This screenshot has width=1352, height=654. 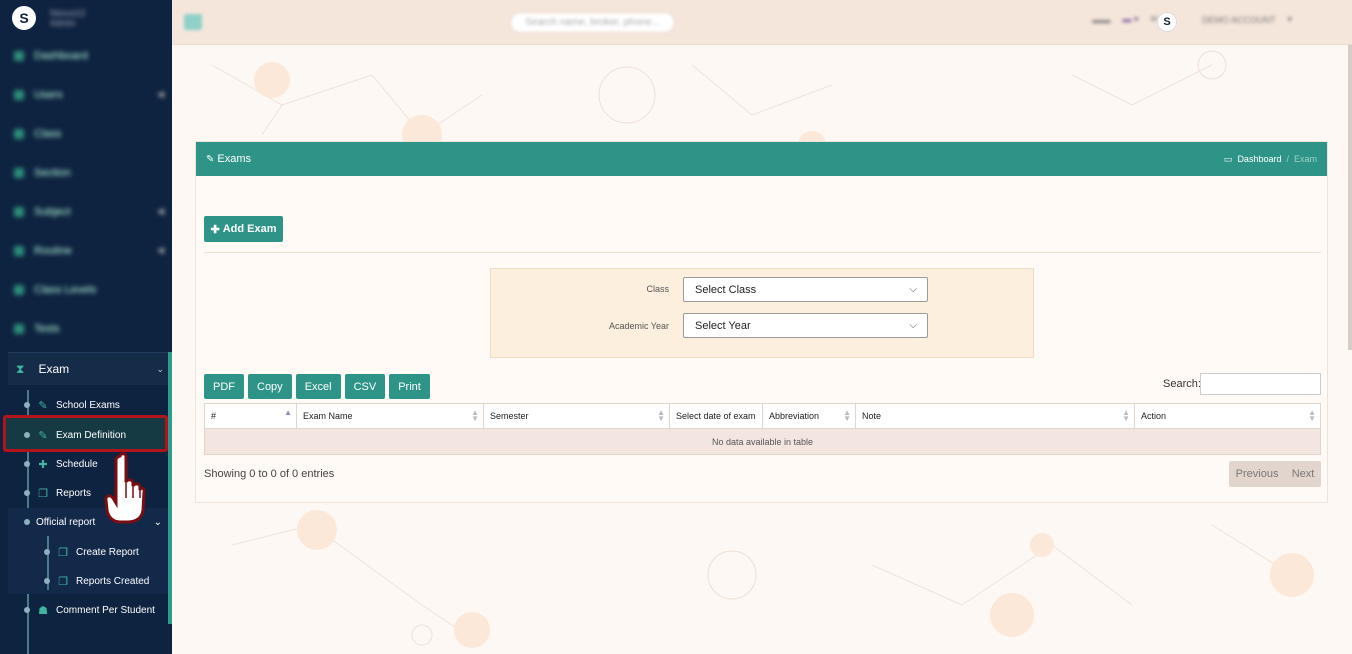 I want to click on sidebar-item-routine: Routine ◀, so click(x=86, y=250).